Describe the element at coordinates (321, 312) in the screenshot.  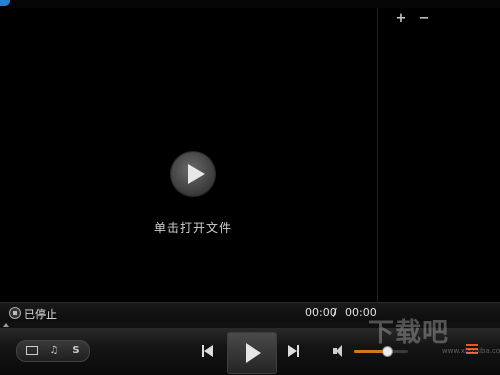
I see `current-time: 00:00` at that location.